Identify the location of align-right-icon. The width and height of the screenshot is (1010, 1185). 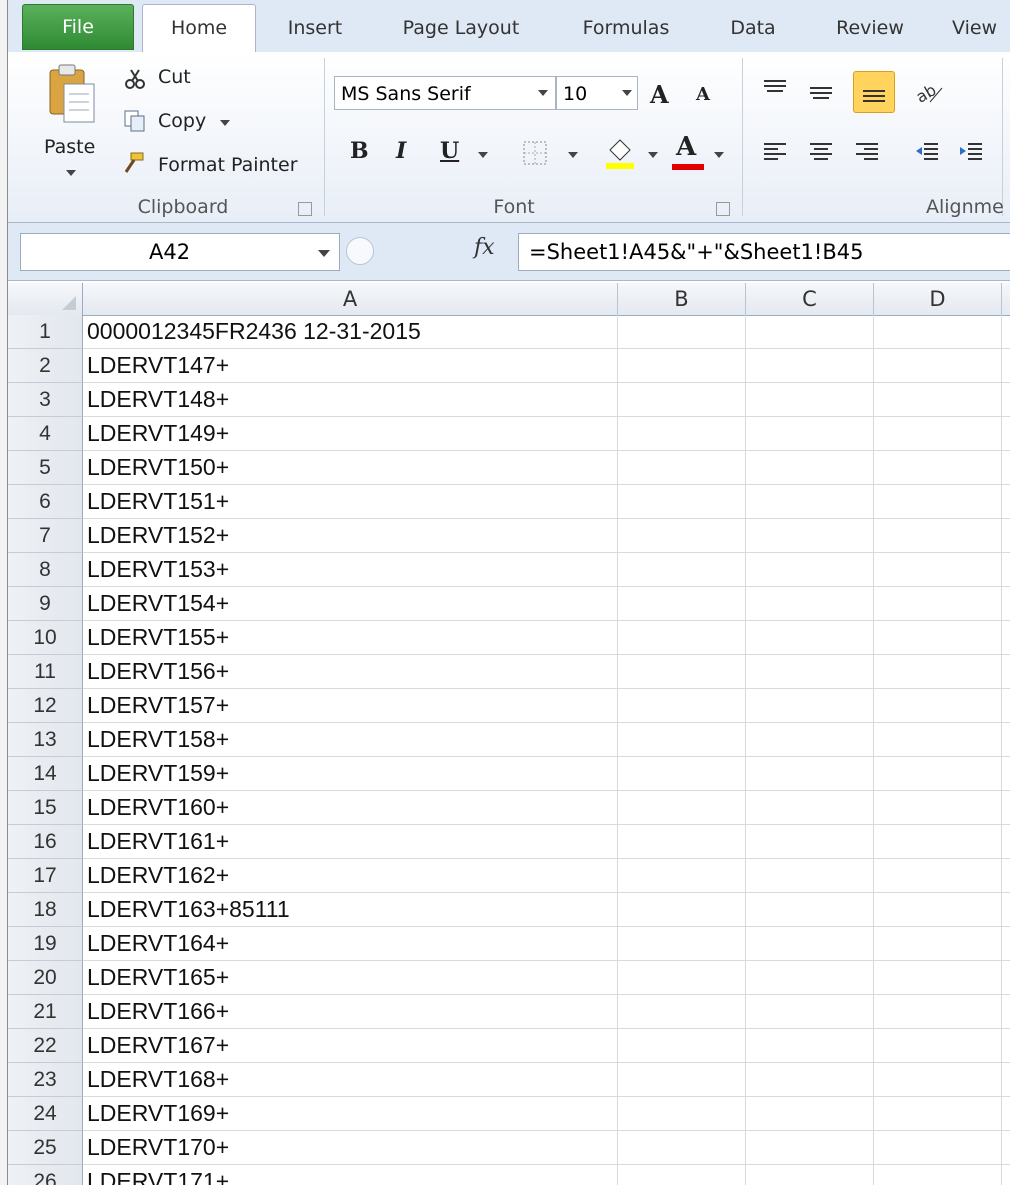
(867, 152).